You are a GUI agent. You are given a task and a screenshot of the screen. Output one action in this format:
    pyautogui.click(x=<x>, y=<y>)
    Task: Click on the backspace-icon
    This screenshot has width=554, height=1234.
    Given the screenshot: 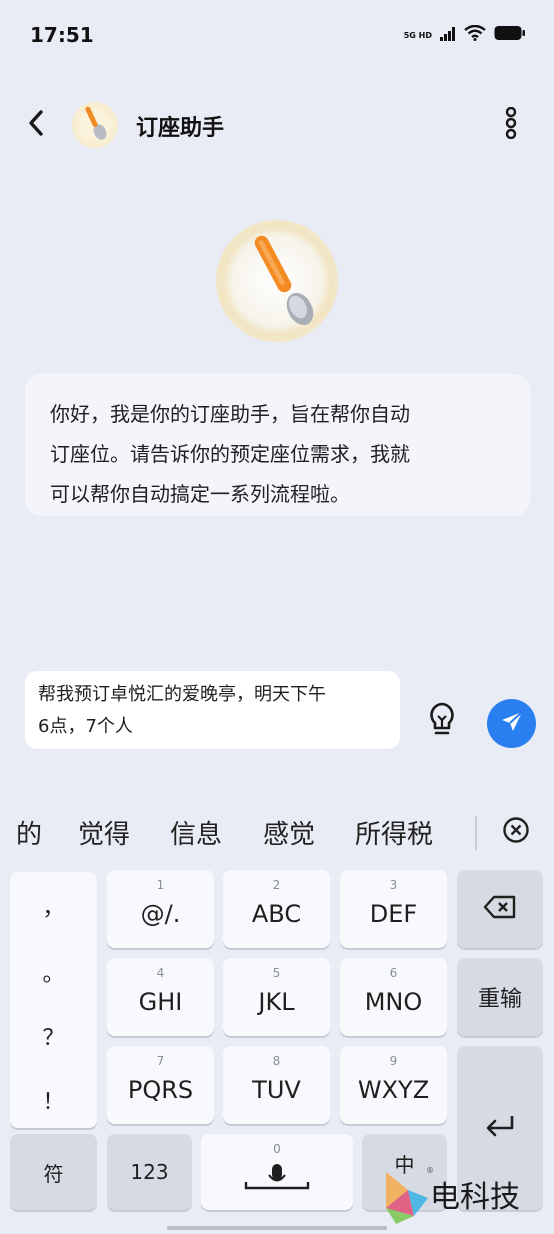 What is the action you would take?
    pyautogui.click(x=500, y=909)
    